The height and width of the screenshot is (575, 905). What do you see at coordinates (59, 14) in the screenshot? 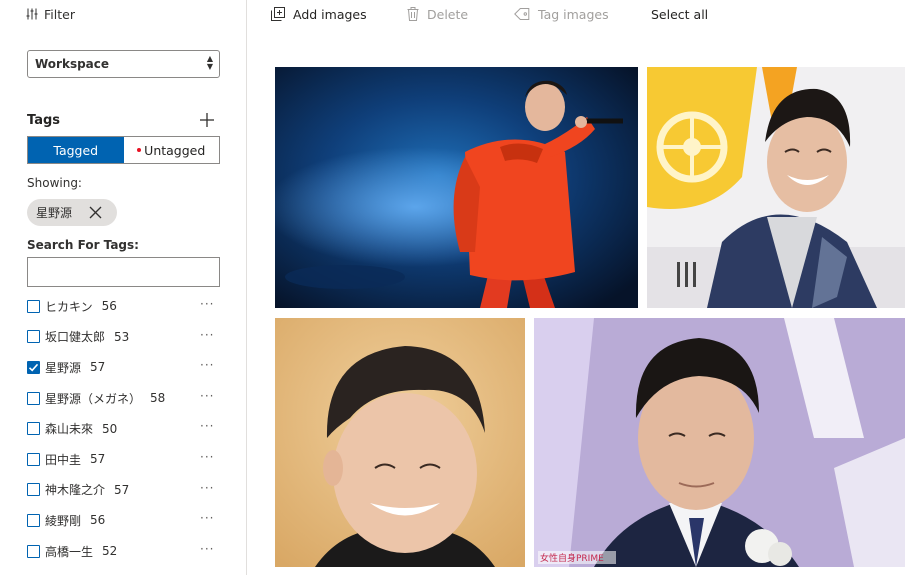
I see `filter-label: Filter` at bounding box center [59, 14].